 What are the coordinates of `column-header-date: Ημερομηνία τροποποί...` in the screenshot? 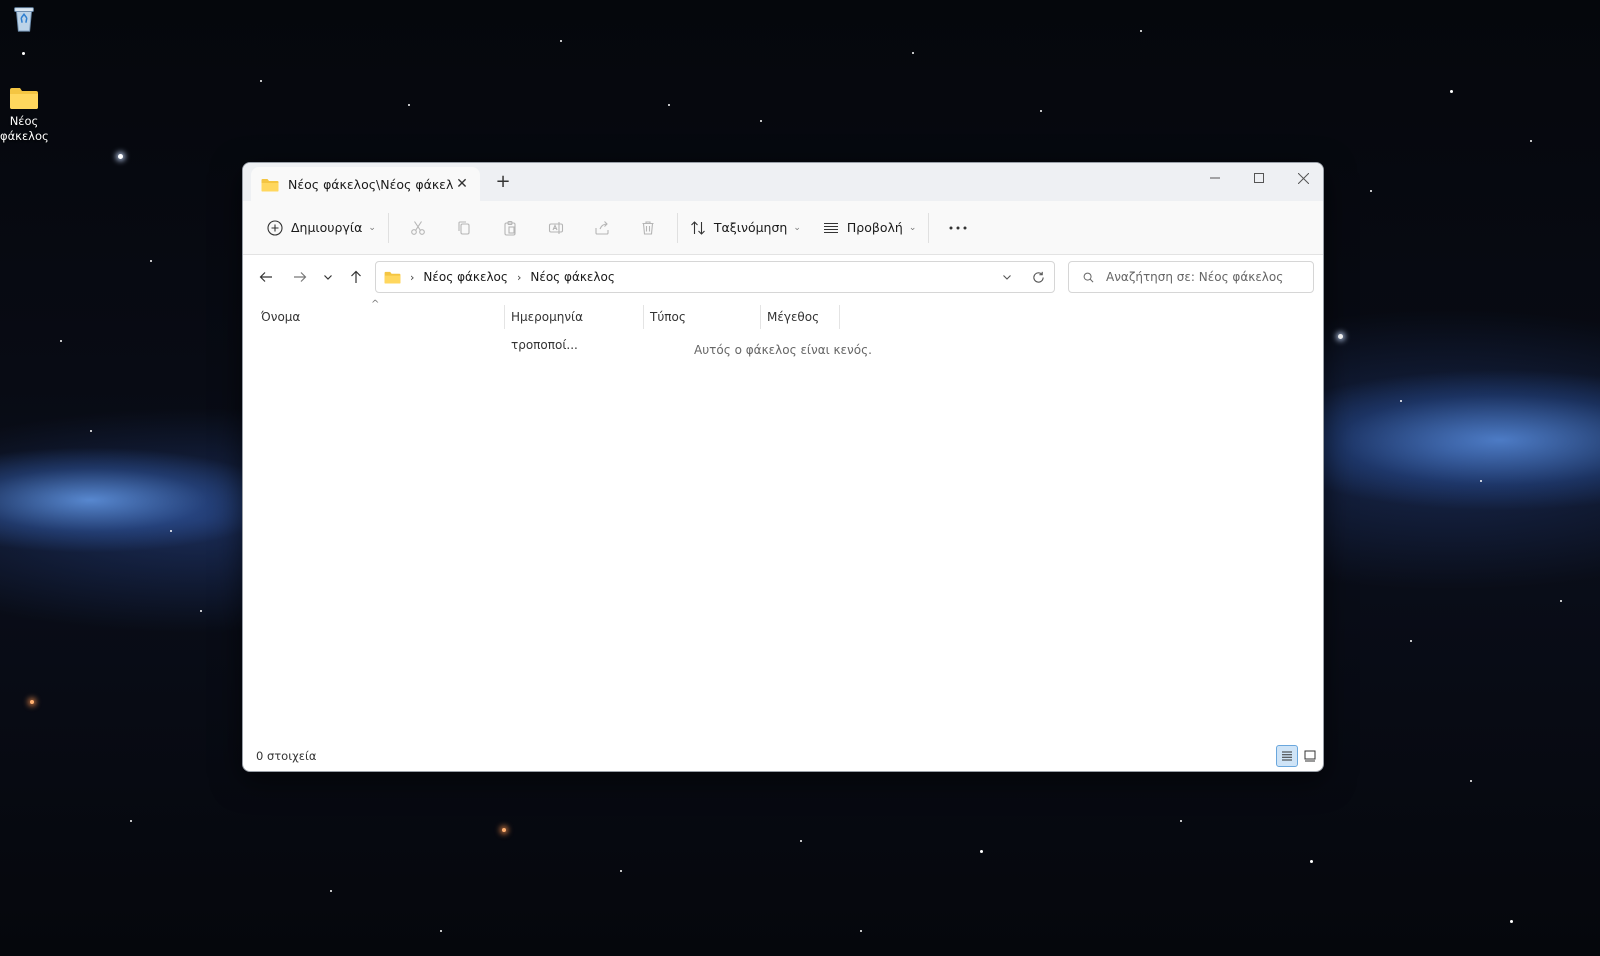 It's located at (574, 327).